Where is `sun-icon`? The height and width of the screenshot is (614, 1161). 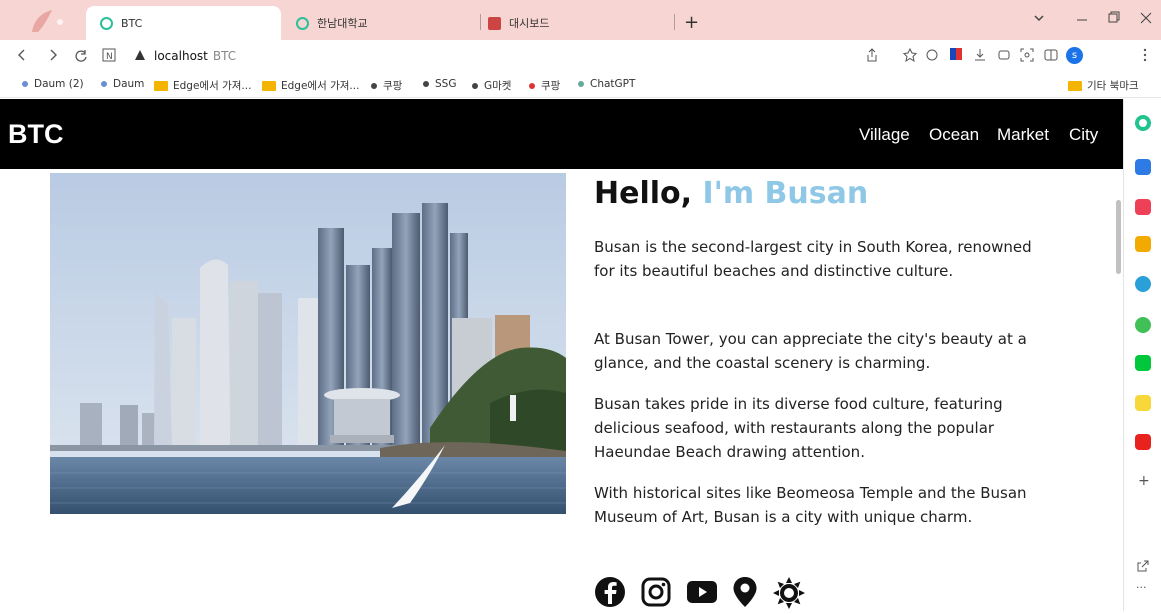
sun-icon is located at coordinates (789, 595).